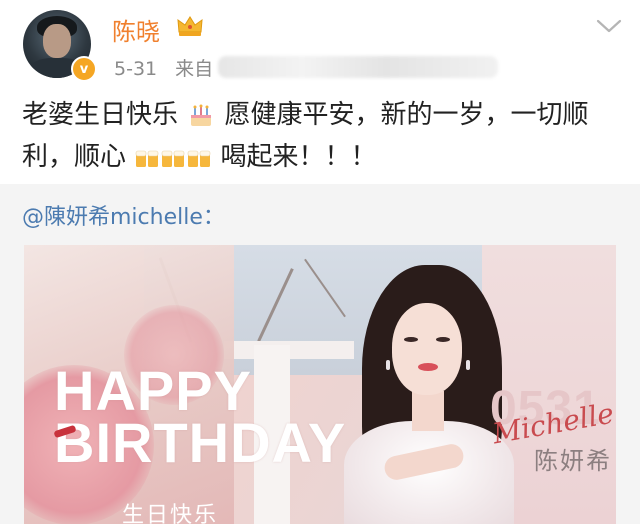 This screenshot has height=524, width=640. What do you see at coordinates (190, 26) in the screenshot?
I see `crown-icon` at bounding box center [190, 26].